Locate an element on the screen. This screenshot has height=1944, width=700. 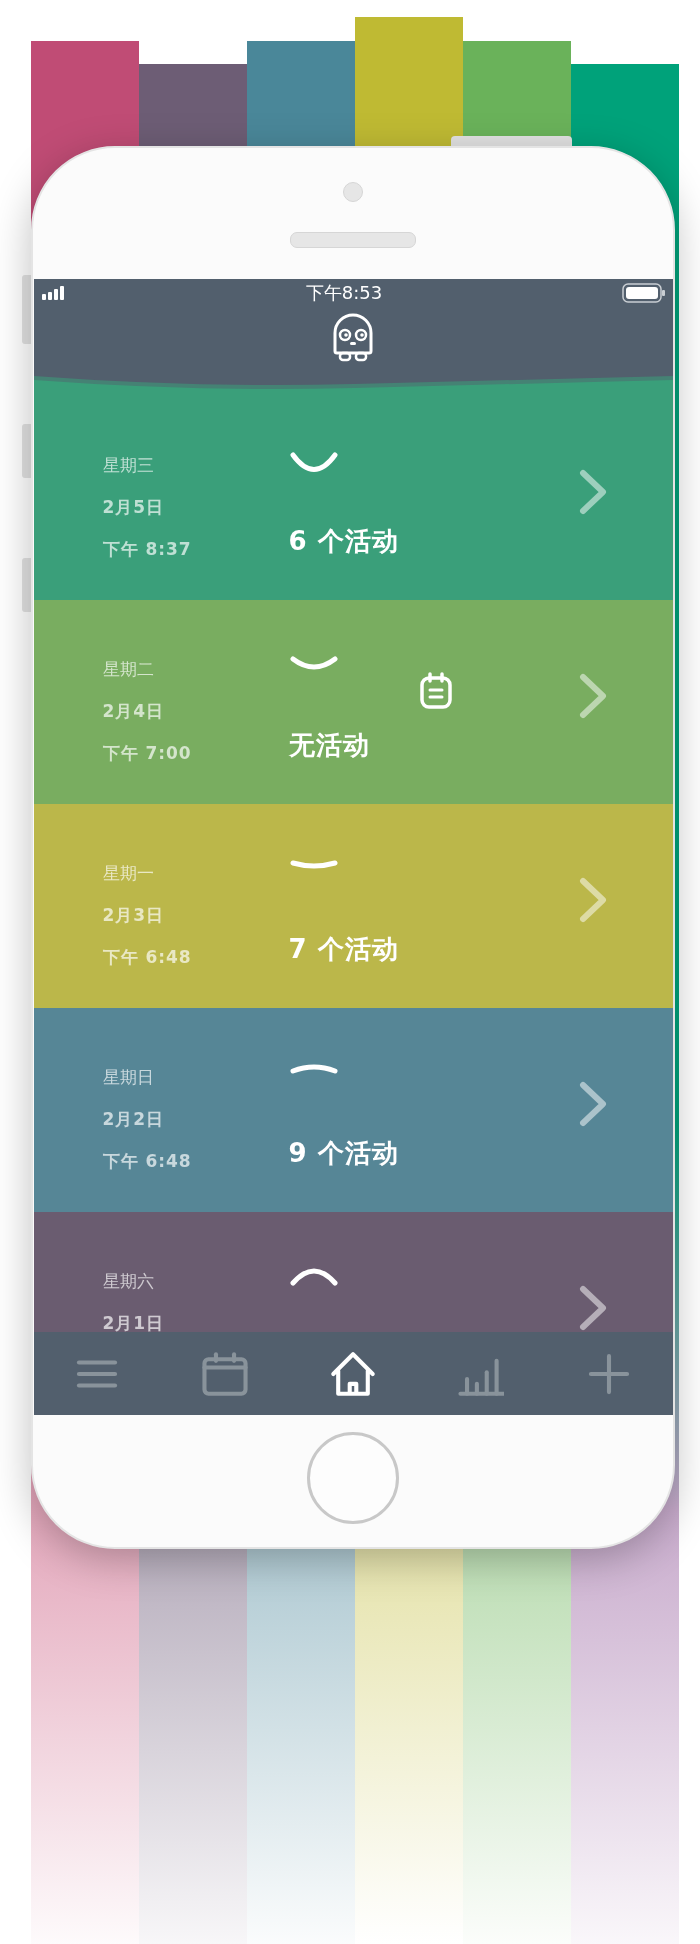
weekday-label: 星期一 is located at coordinates (128, 873).